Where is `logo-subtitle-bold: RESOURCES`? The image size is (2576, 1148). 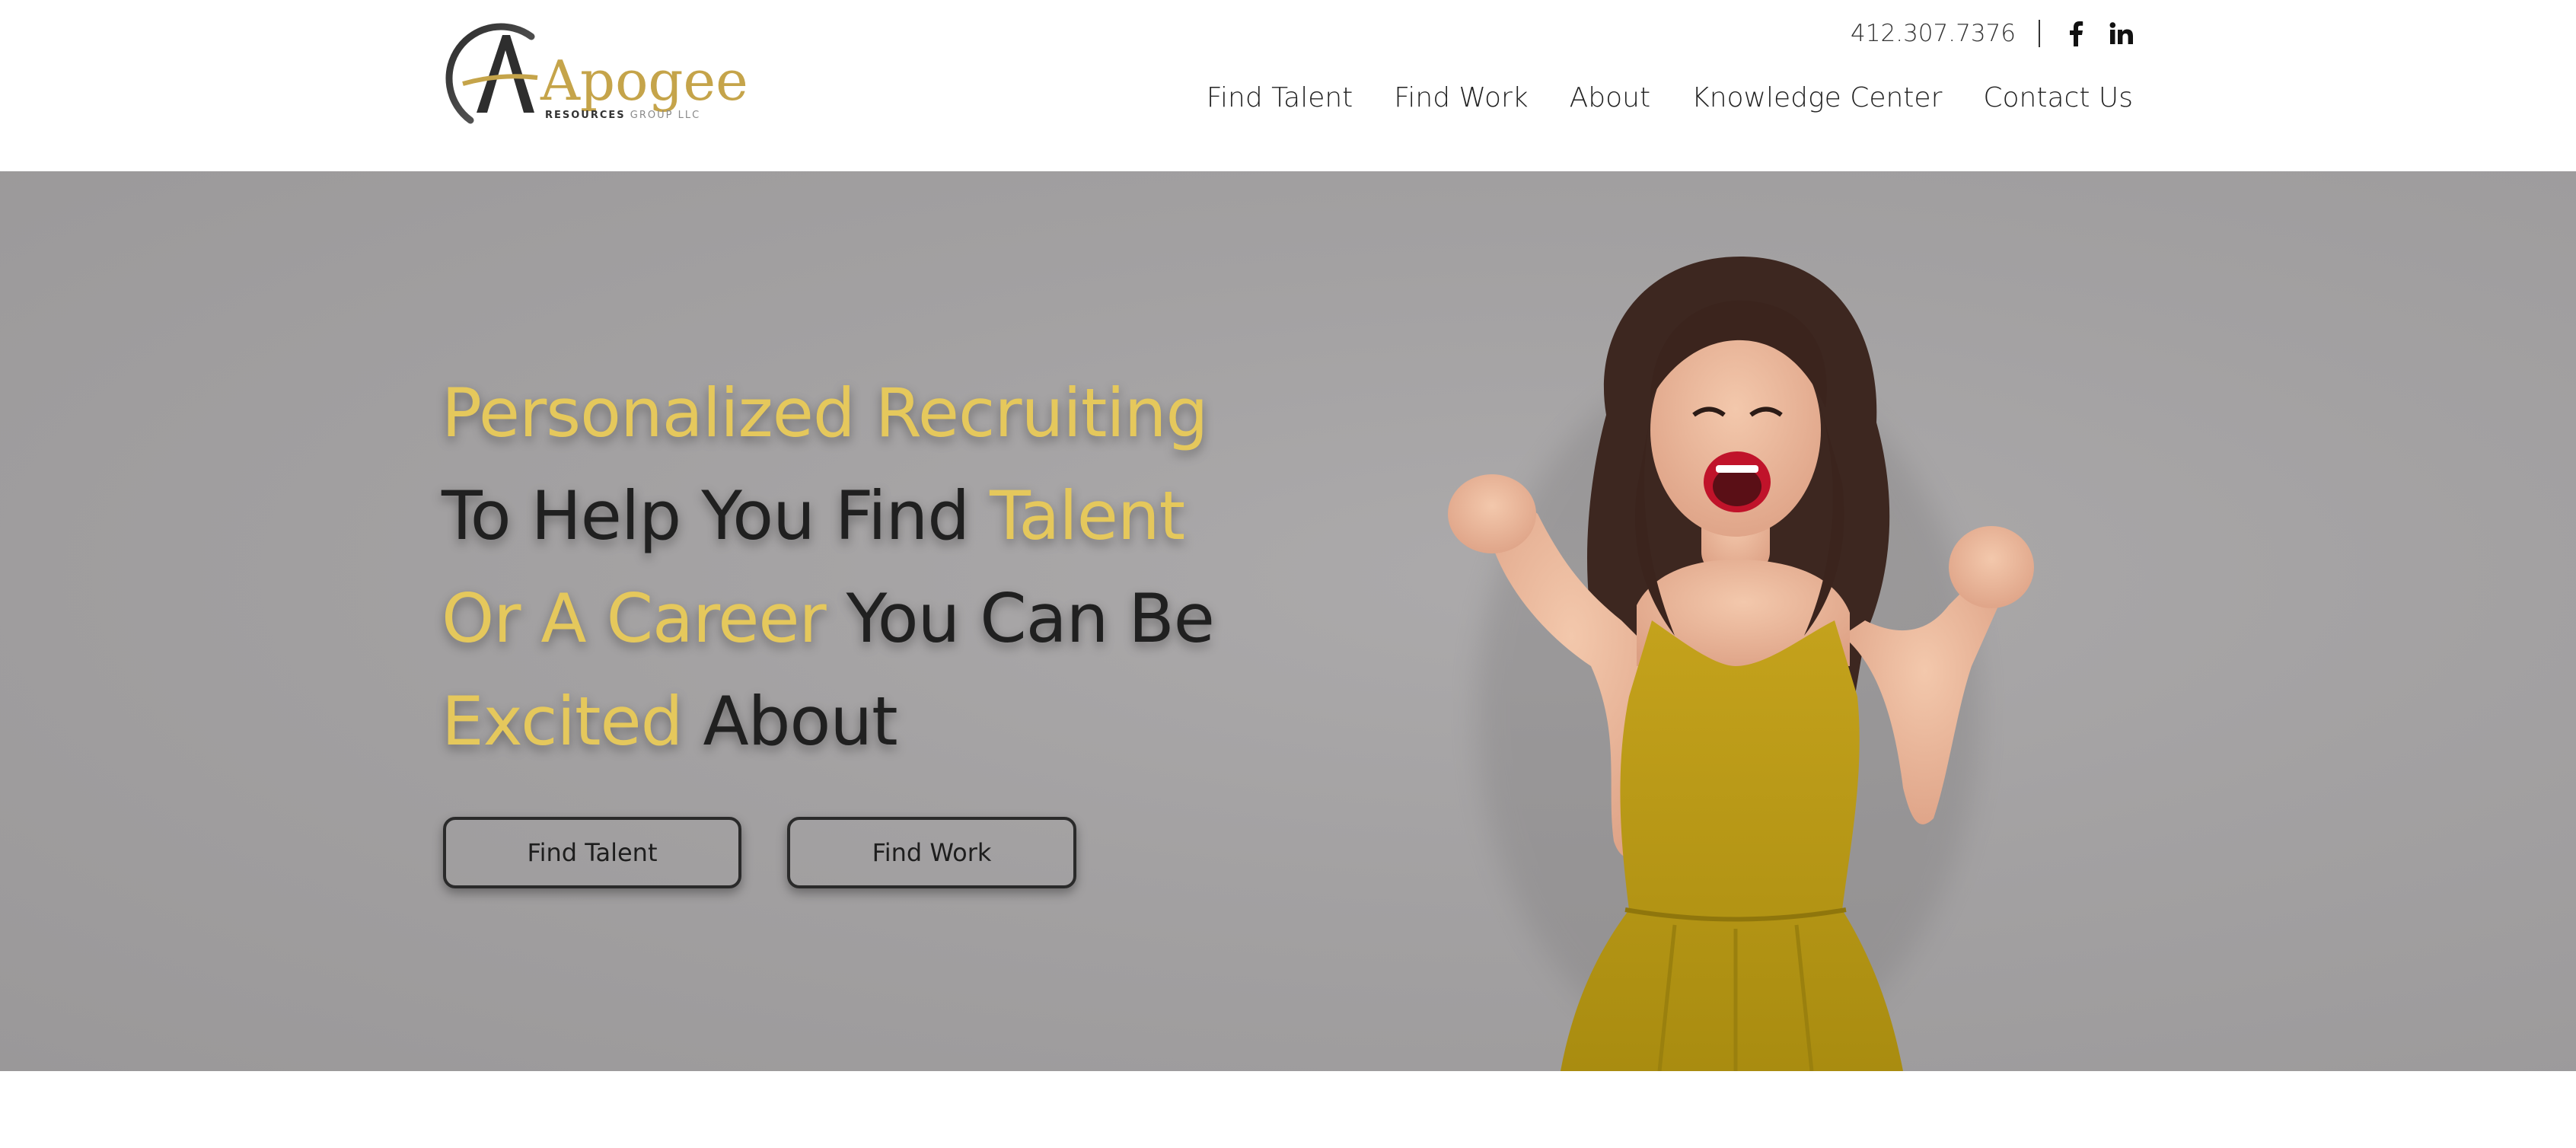
logo-subtitle-bold: RESOURCES is located at coordinates (586, 115).